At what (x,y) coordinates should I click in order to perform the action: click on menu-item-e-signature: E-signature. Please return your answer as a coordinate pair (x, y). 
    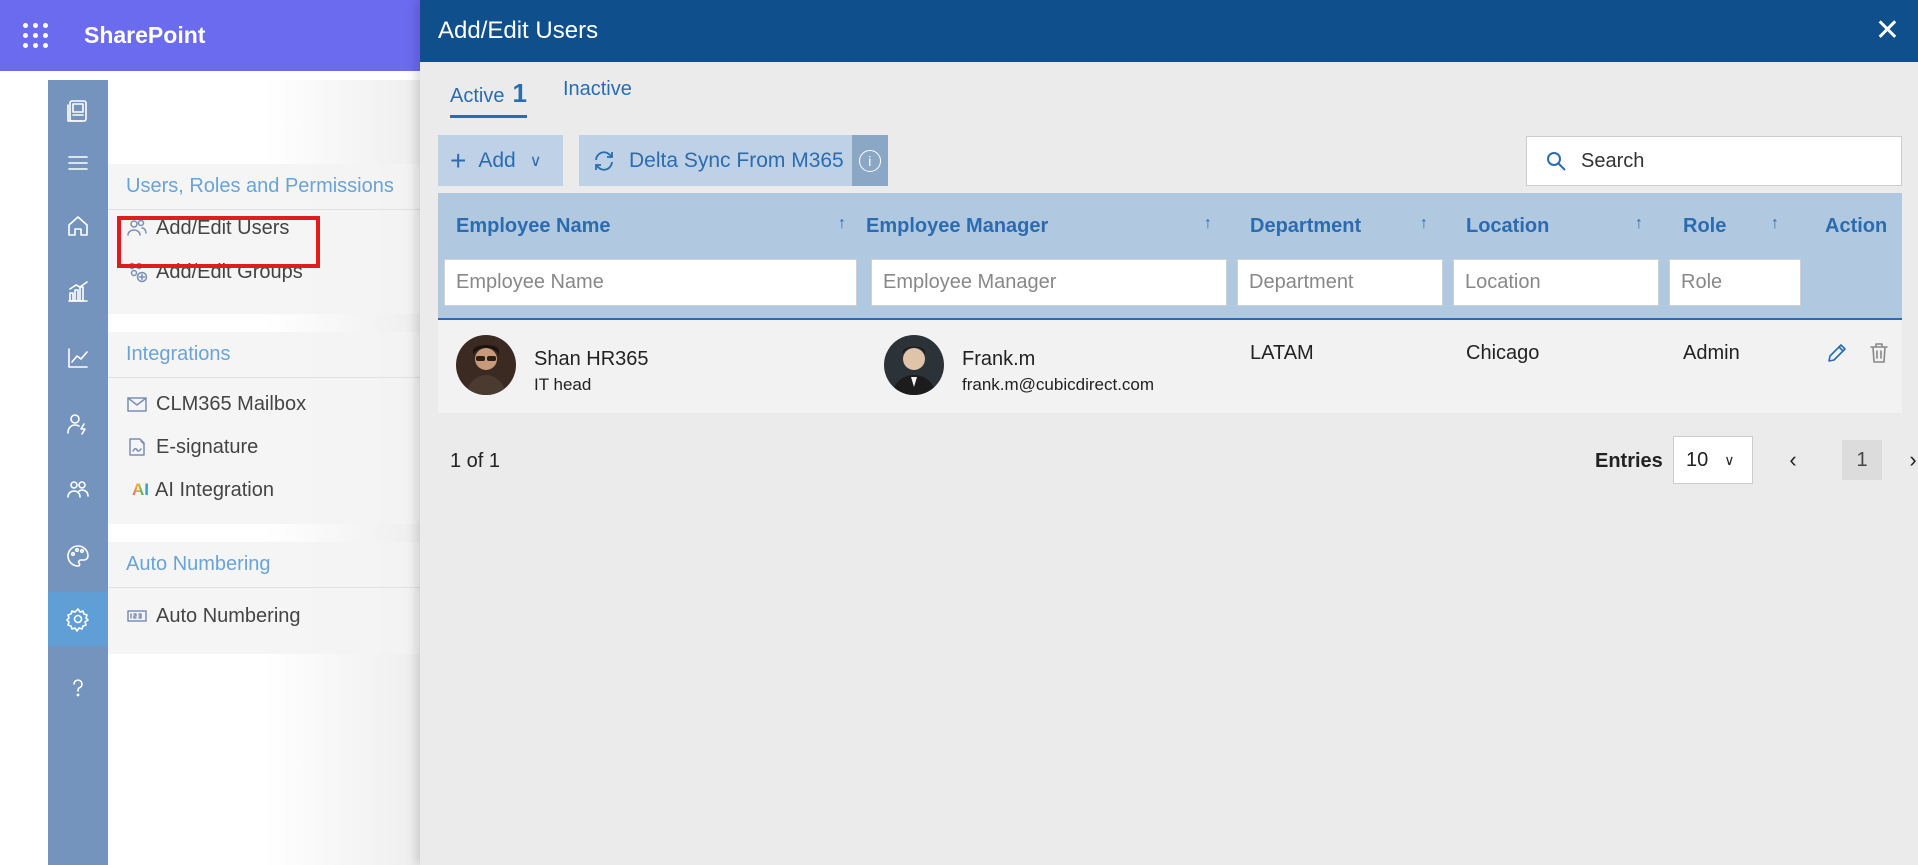
    Looking at the image, I should click on (192, 447).